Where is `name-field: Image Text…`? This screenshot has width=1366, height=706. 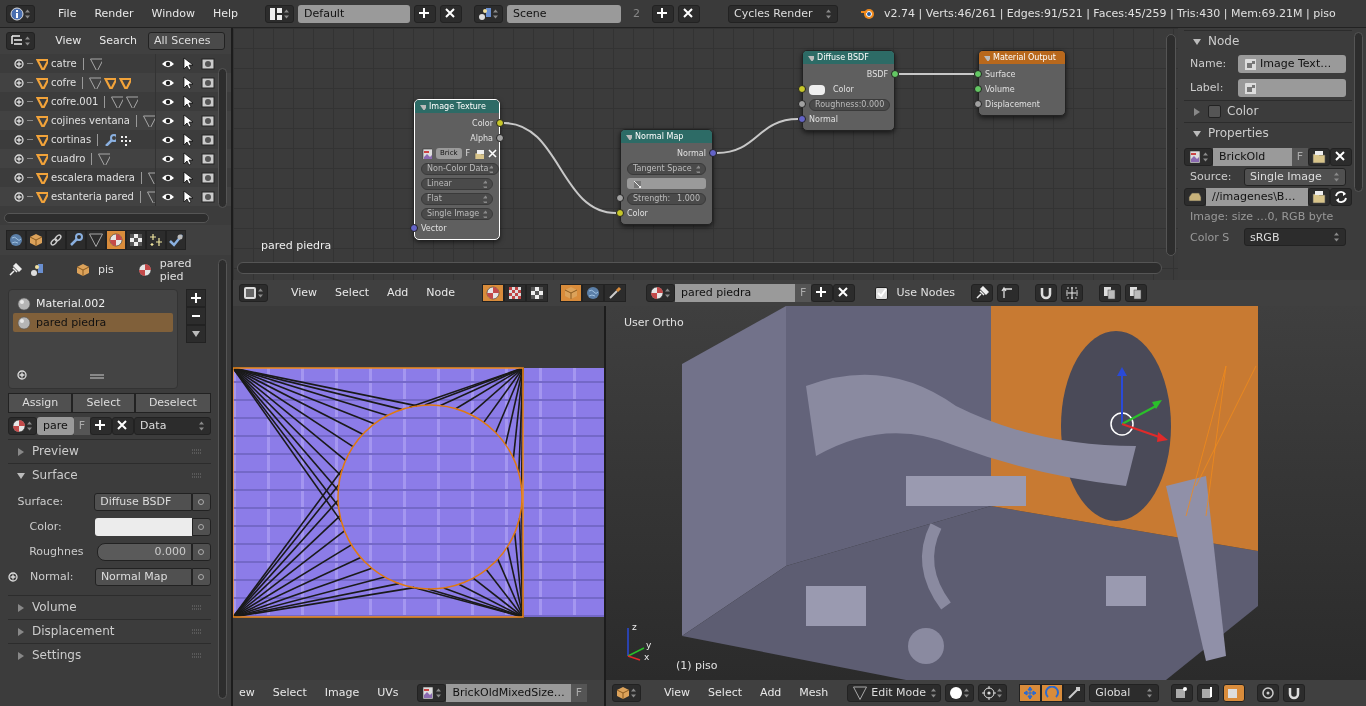 name-field: Image Text… is located at coordinates (1292, 64).